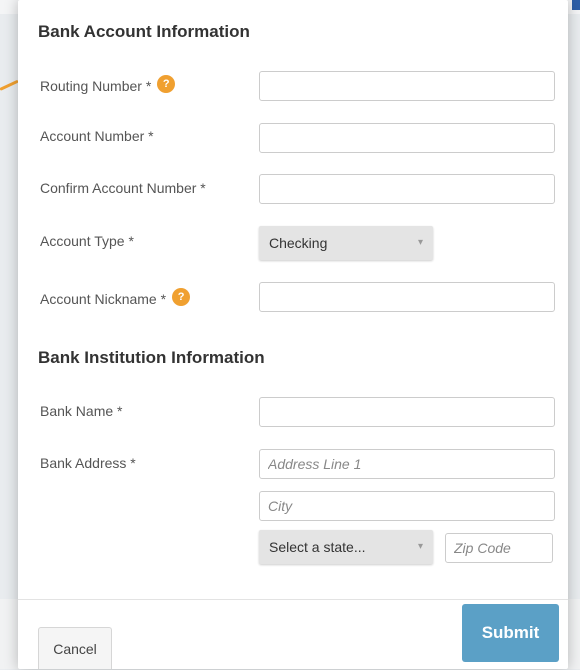 The height and width of the screenshot is (670, 580). I want to click on routing-number-label: Routing Number *?, so click(108, 85).